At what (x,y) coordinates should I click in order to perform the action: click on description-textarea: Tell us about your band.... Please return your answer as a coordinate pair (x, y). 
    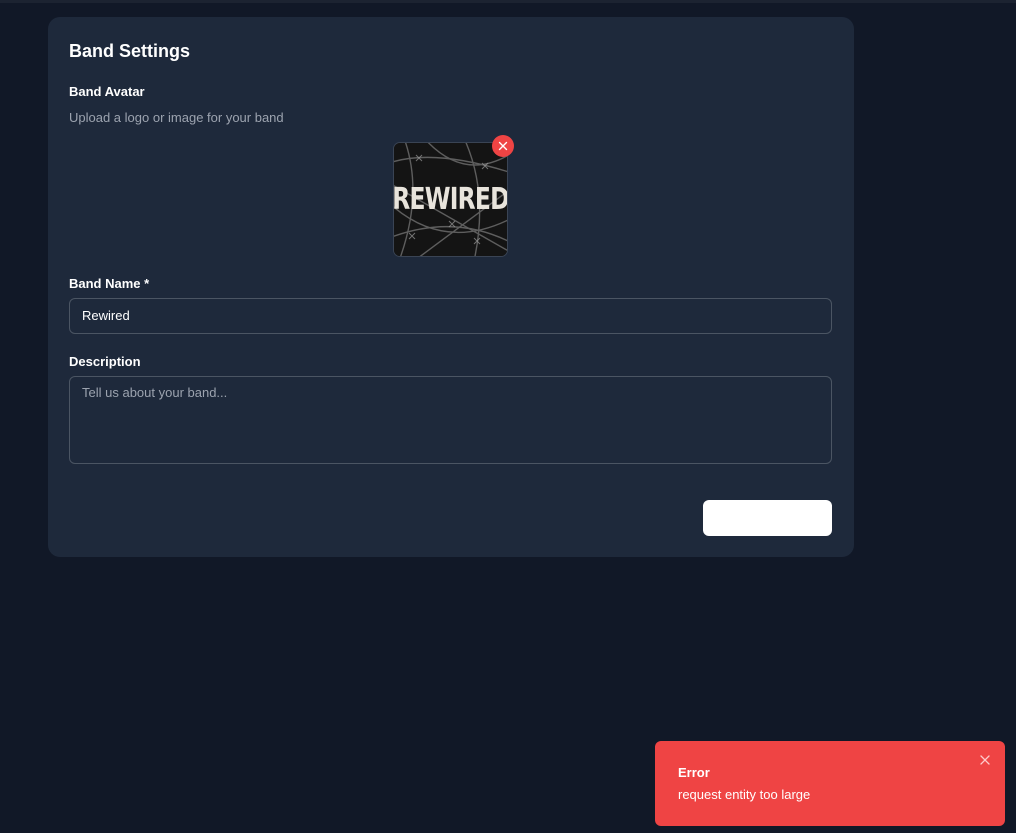
    Looking at the image, I should click on (450, 420).